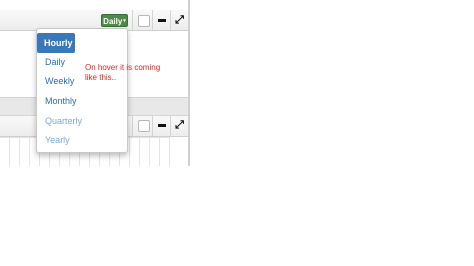  What do you see at coordinates (82, 101) in the screenshot?
I see `dropdown-item-monthly: Monthly` at bounding box center [82, 101].